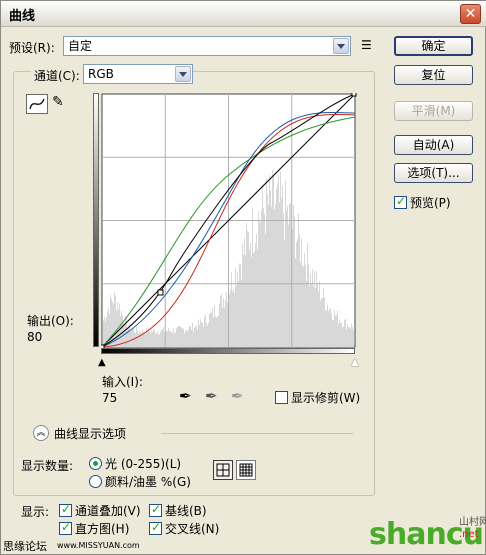 Image resolution: width=486 pixels, height=555 pixels. I want to click on shancun-logo: shancun 山村网 .net, so click(427, 534).